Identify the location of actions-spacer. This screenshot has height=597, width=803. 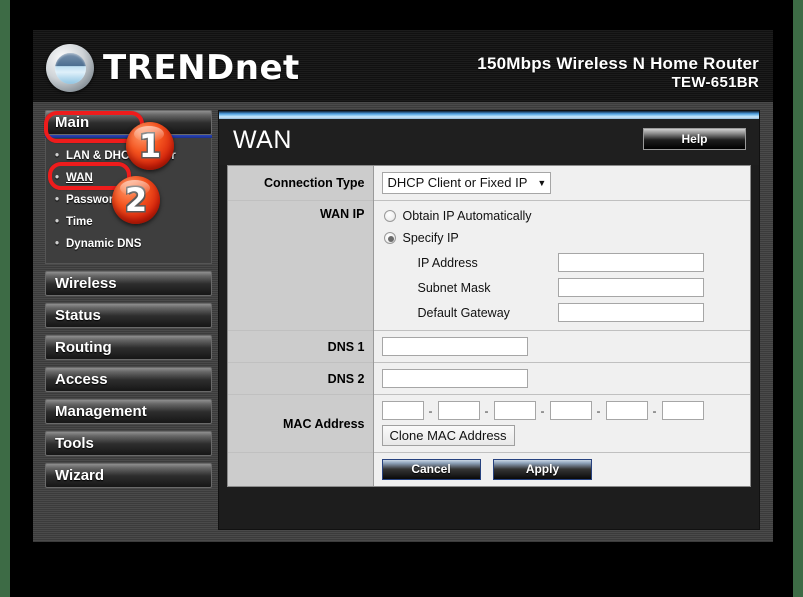
(301, 469).